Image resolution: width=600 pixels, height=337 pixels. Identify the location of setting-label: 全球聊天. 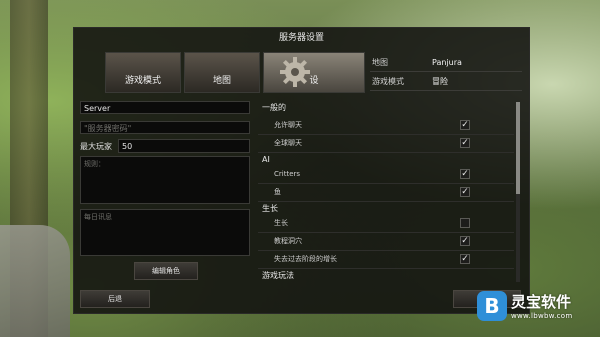
(288, 143).